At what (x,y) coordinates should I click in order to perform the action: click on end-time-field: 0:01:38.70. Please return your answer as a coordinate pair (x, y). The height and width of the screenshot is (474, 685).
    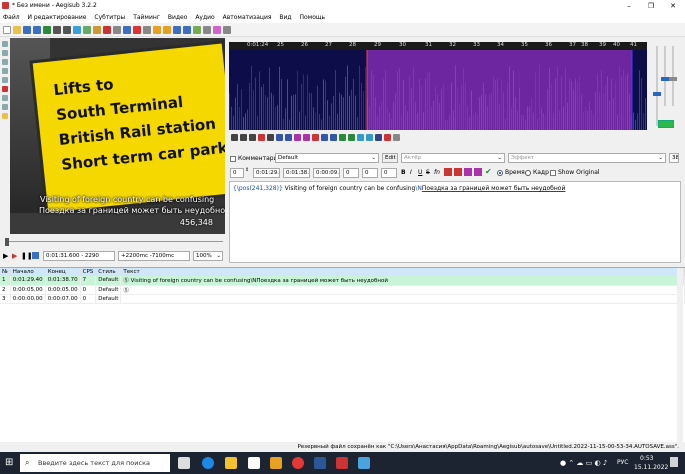
    Looking at the image, I should click on (296, 173).